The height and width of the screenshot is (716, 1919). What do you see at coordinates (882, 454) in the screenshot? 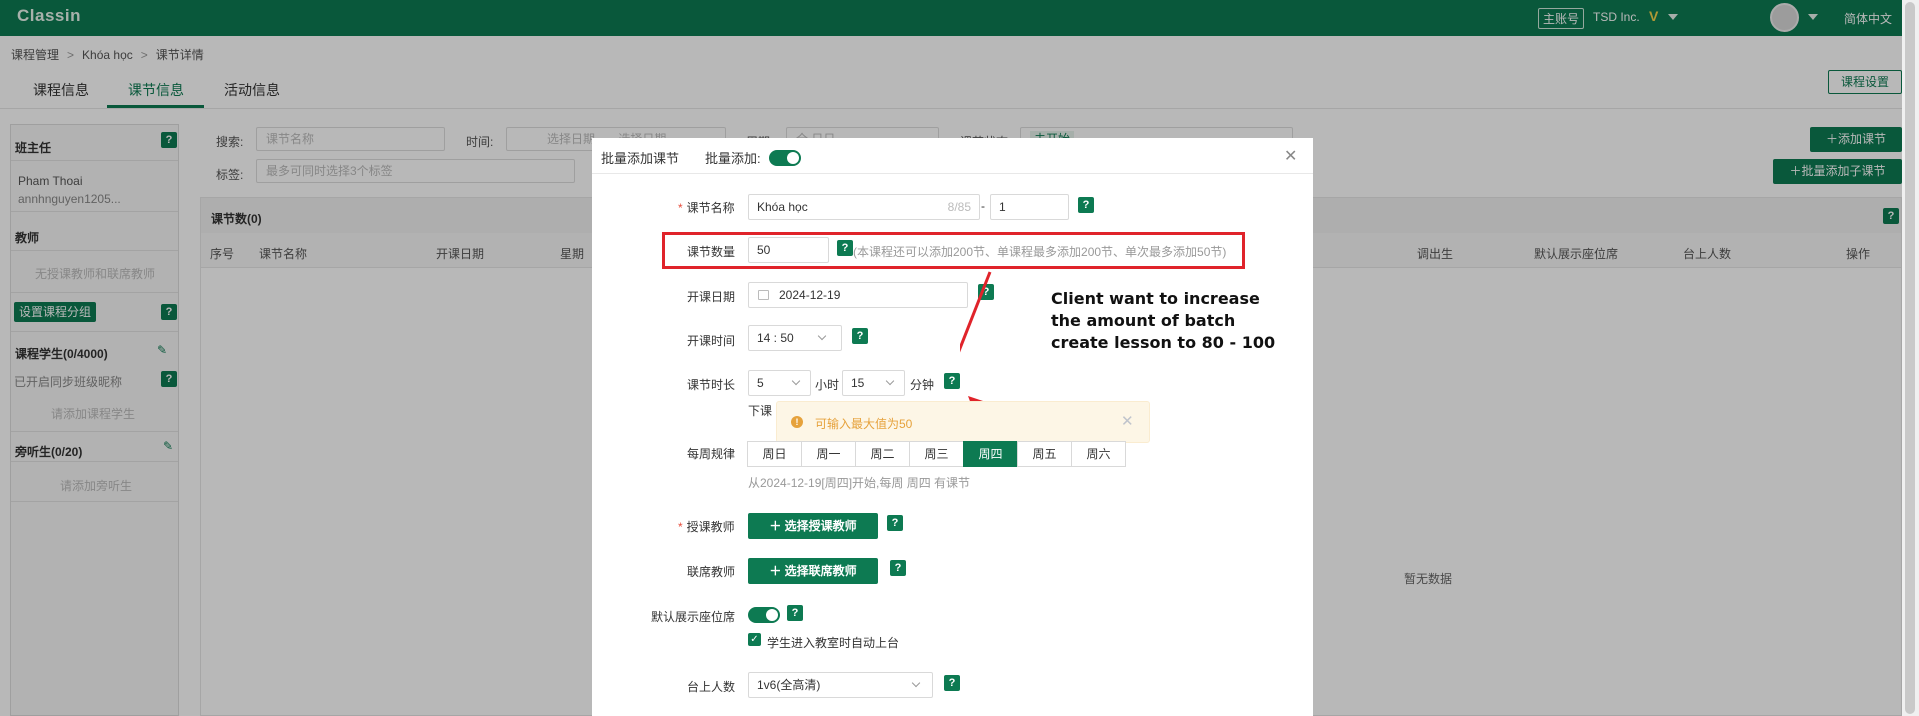
I see `day-option: 周二` at bounding box center [882, 454].